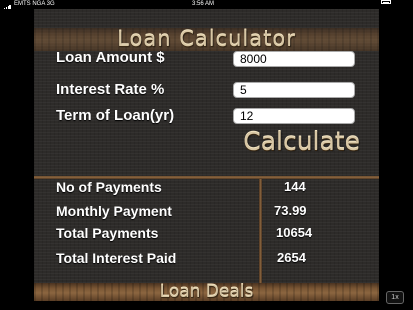  I want to click on carrier-label: EMTS NGA 3G, so click(34, 4).